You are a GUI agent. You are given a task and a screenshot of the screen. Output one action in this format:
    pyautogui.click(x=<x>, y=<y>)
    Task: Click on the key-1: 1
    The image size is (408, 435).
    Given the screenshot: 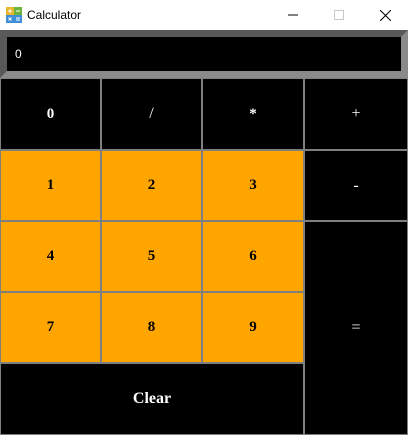 What is the action you would take?
    pyautogui.click(x=50, y=185)
    